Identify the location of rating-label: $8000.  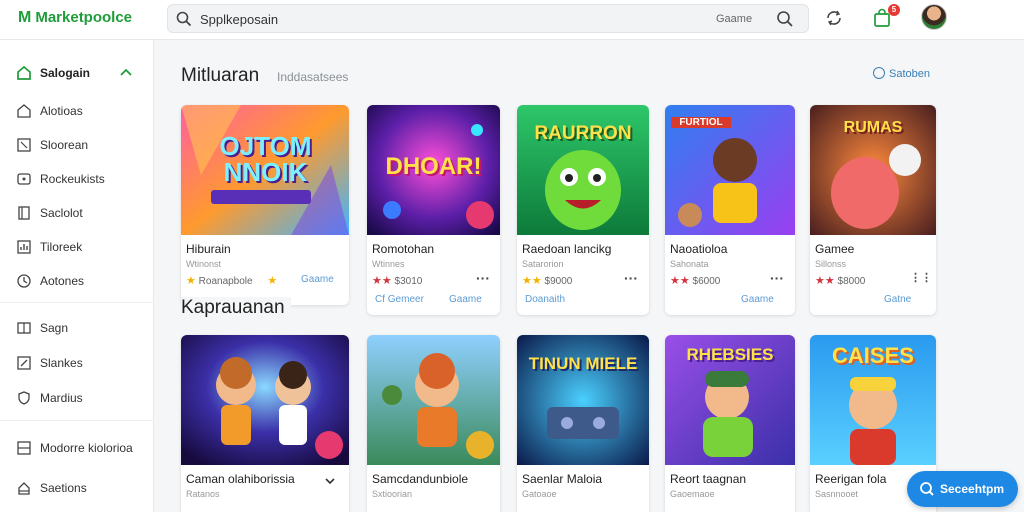
(851, 281).